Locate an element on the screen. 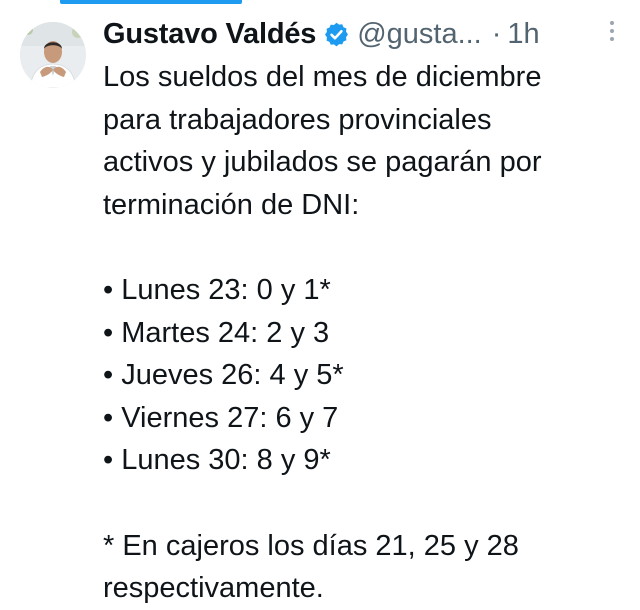  text-line: terminación de DNI: is located at coordinates (231, 204).